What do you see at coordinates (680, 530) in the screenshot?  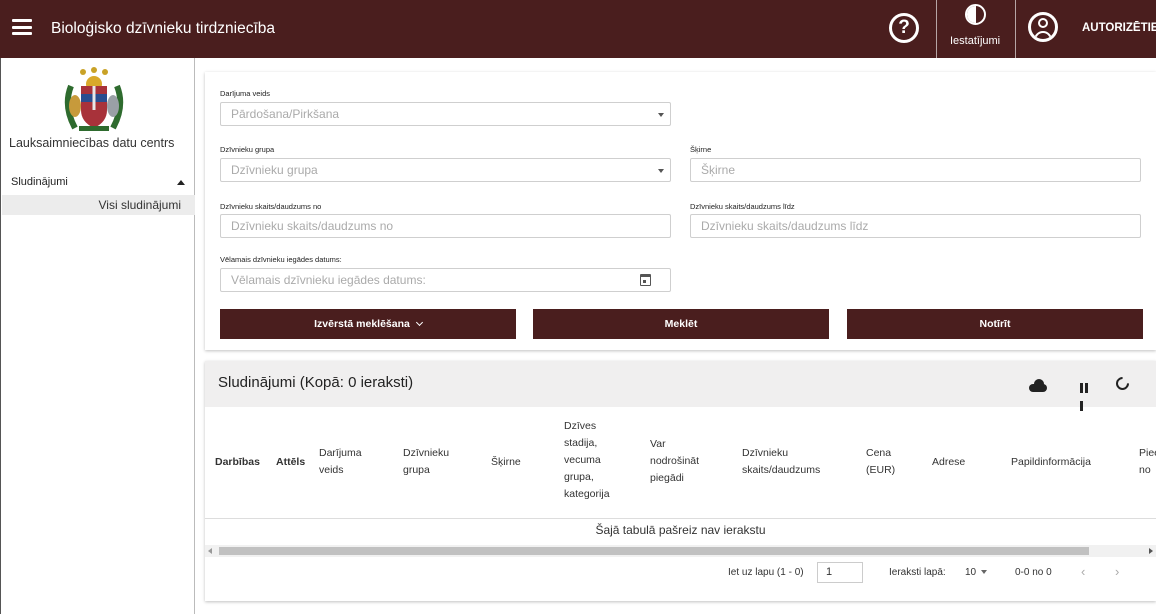 I see `empty-table-message: Šajā tabulā pašreiz nav ierakstu` at bounding box center [680, 530].